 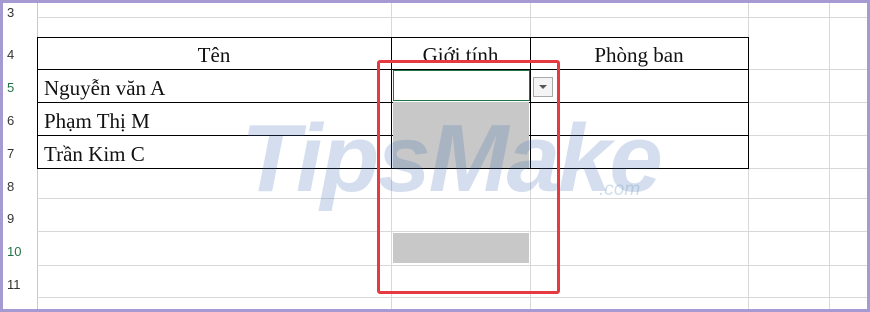 What do you see at coordinates (20, 251) in the screenshot?
I see `row-header-10: 10` at bounding box center [20, 251].